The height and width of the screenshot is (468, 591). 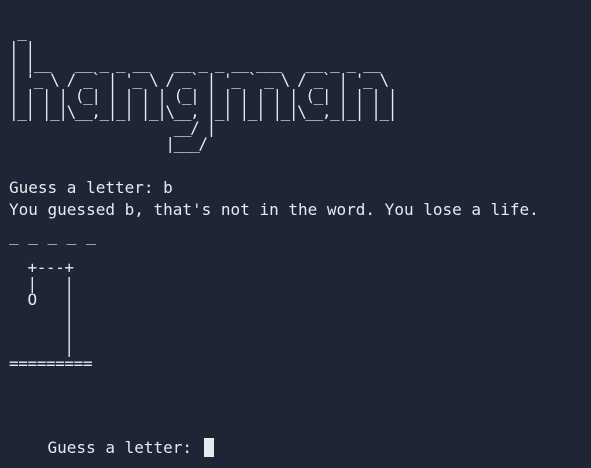 What do you see at coordinates (91, 187) in the screenshot?
I see `previous-prompt-line: Guess a letter: b` at bounding box center [91, 187].